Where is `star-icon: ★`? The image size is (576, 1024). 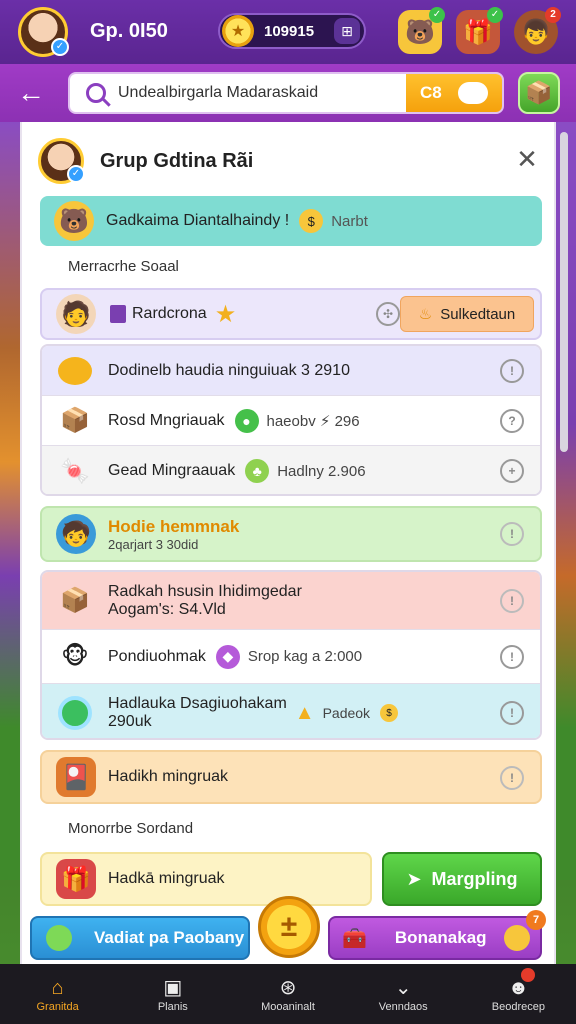
star-icon: ★ is located at coordinates (225, 314).